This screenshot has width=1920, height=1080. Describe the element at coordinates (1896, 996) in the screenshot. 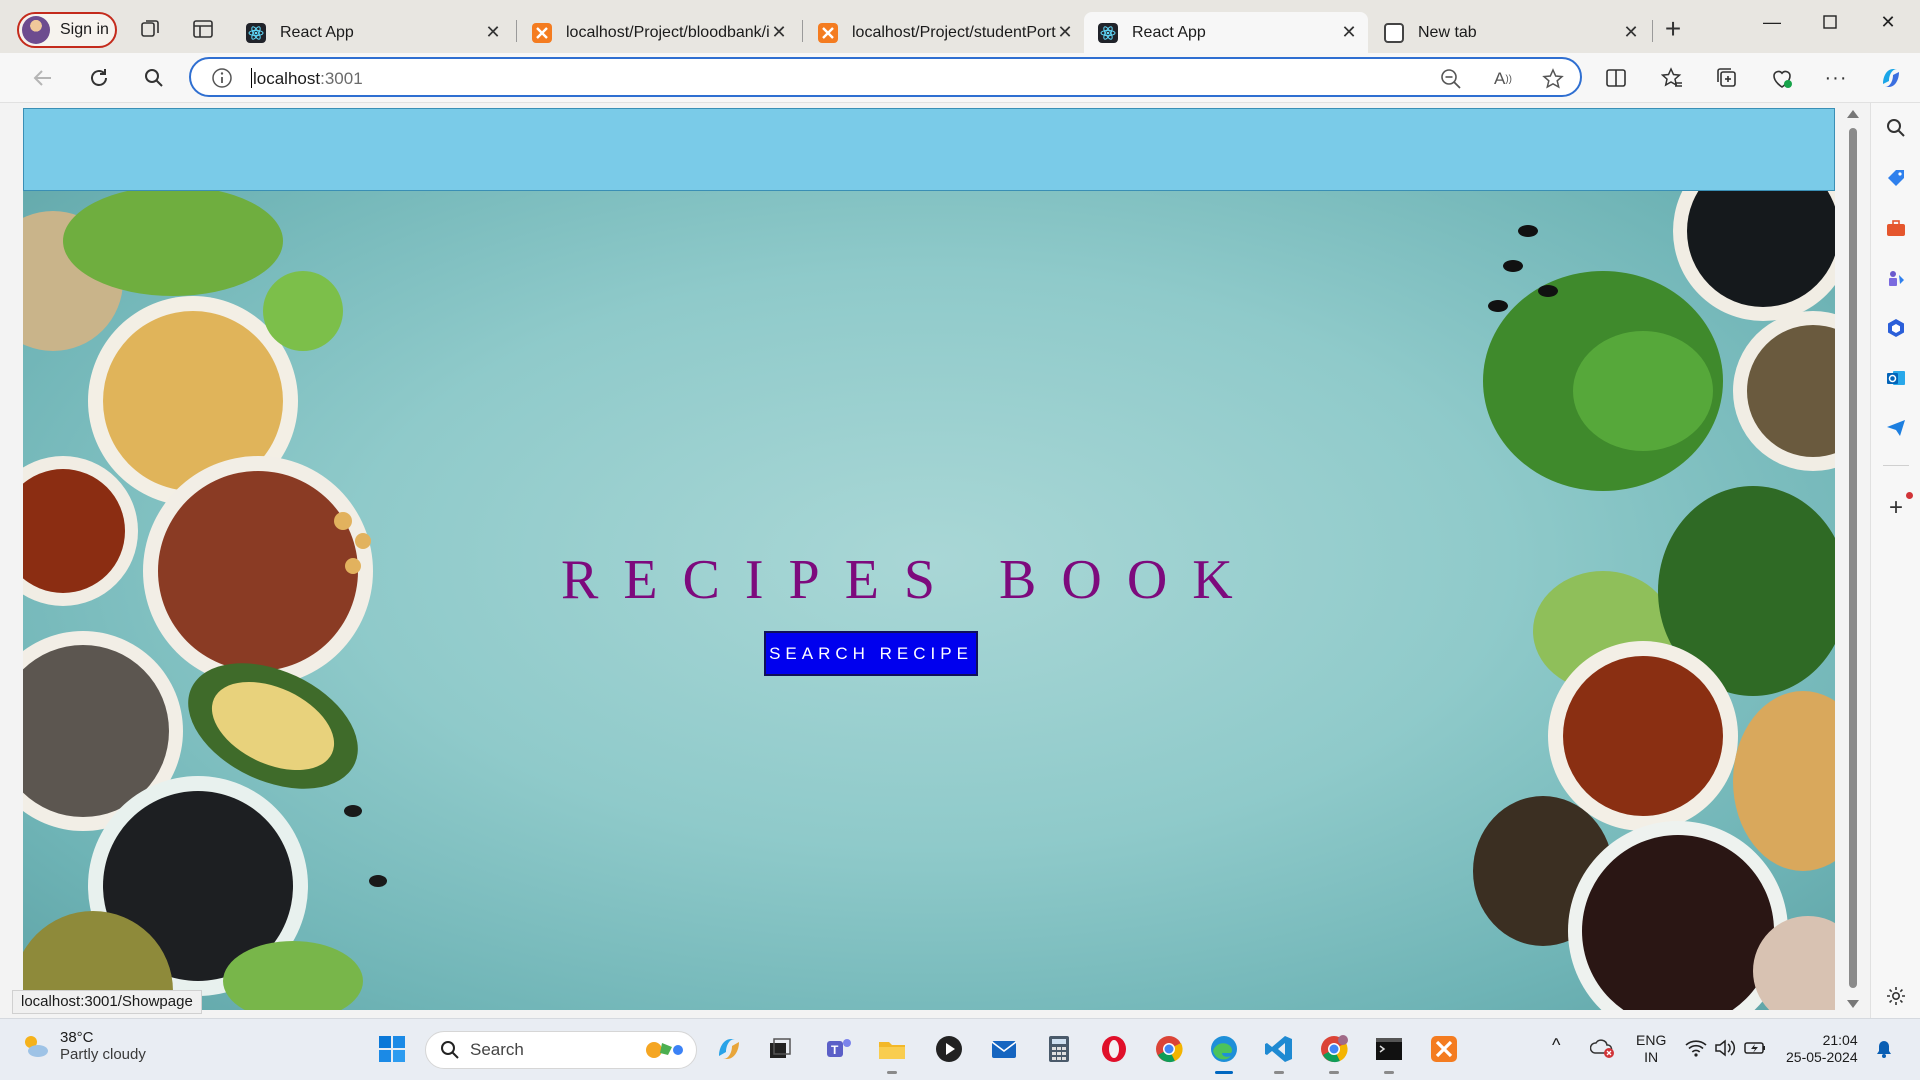

I see `settings-gear-icon` at that location.